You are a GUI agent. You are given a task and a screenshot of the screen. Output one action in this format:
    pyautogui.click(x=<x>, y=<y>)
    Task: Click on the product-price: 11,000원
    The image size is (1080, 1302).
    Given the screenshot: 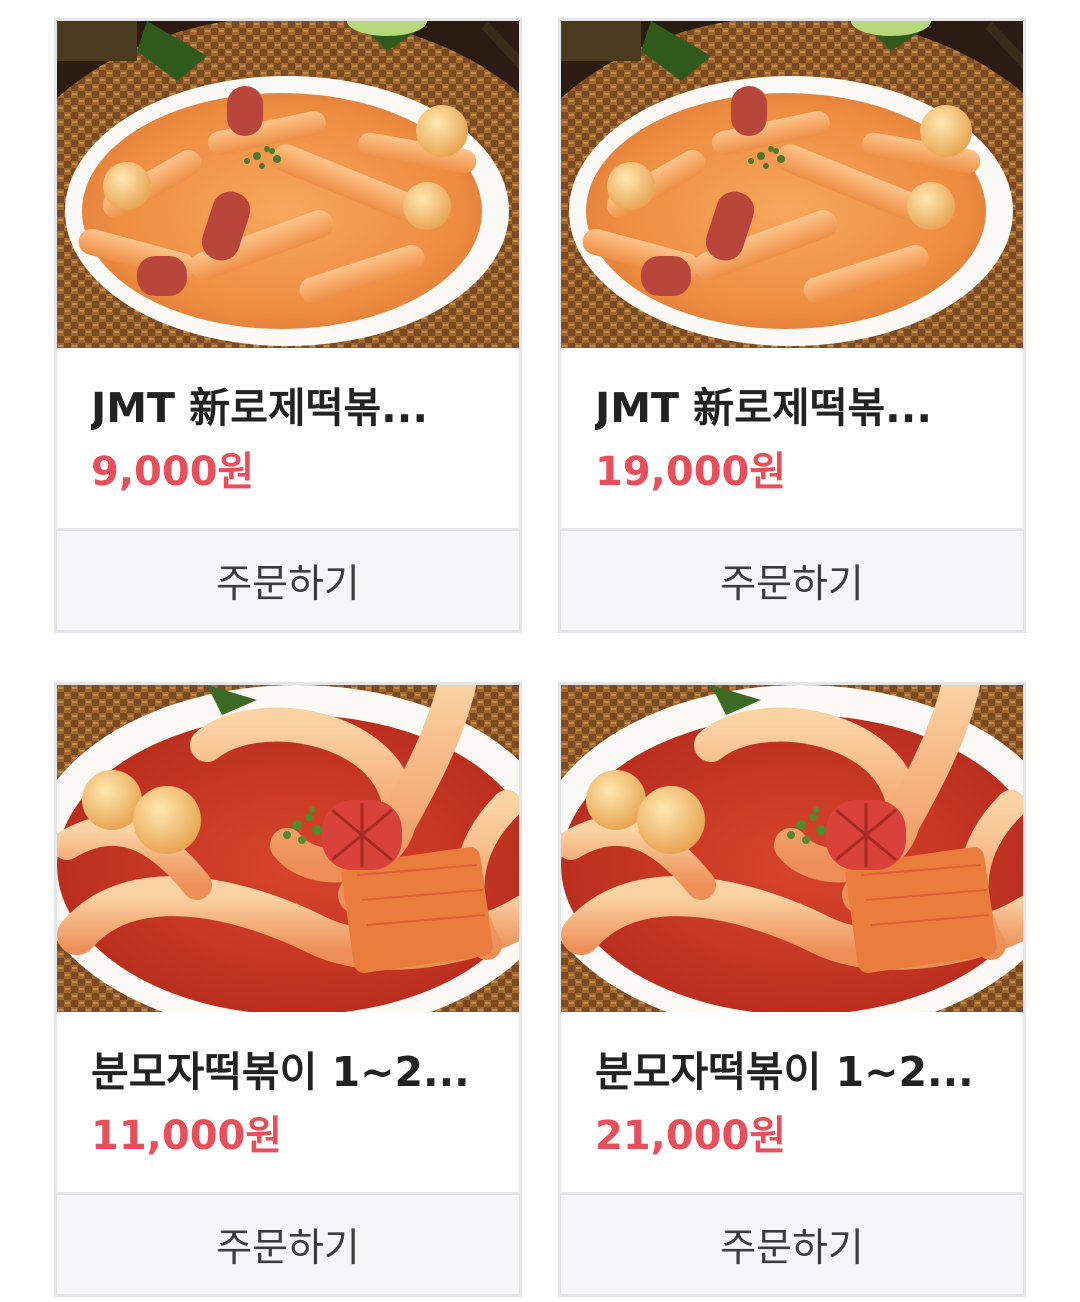 What is the action you would take?
    pyautogui.click(x=187, y=1136)
    